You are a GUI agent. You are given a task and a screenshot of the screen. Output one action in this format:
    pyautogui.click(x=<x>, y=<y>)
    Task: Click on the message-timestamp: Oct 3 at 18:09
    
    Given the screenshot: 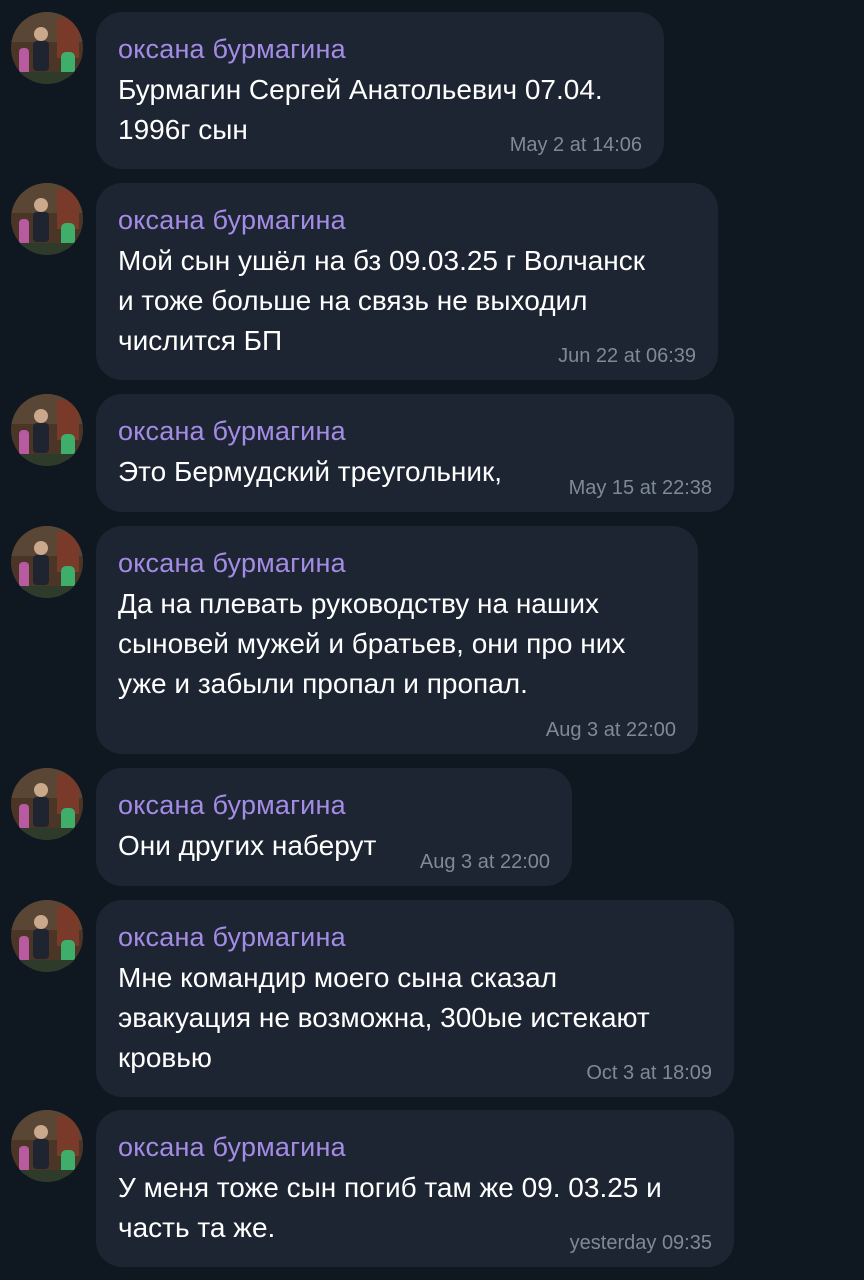 What is the action you would take?
    pyautogui.click(x=649, y=1073)
    